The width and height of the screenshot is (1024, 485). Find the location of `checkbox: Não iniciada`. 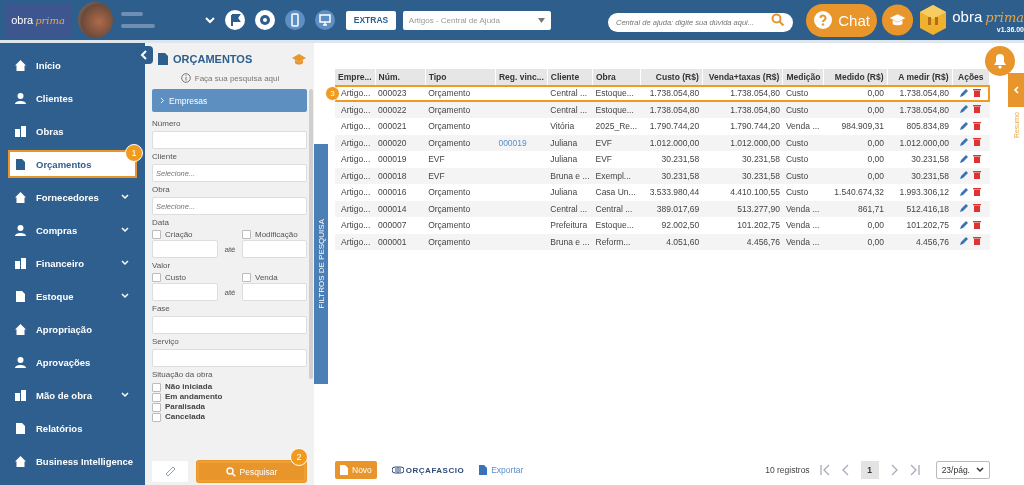

checkbox: Não iniciada is located at coordinates (229, 387).